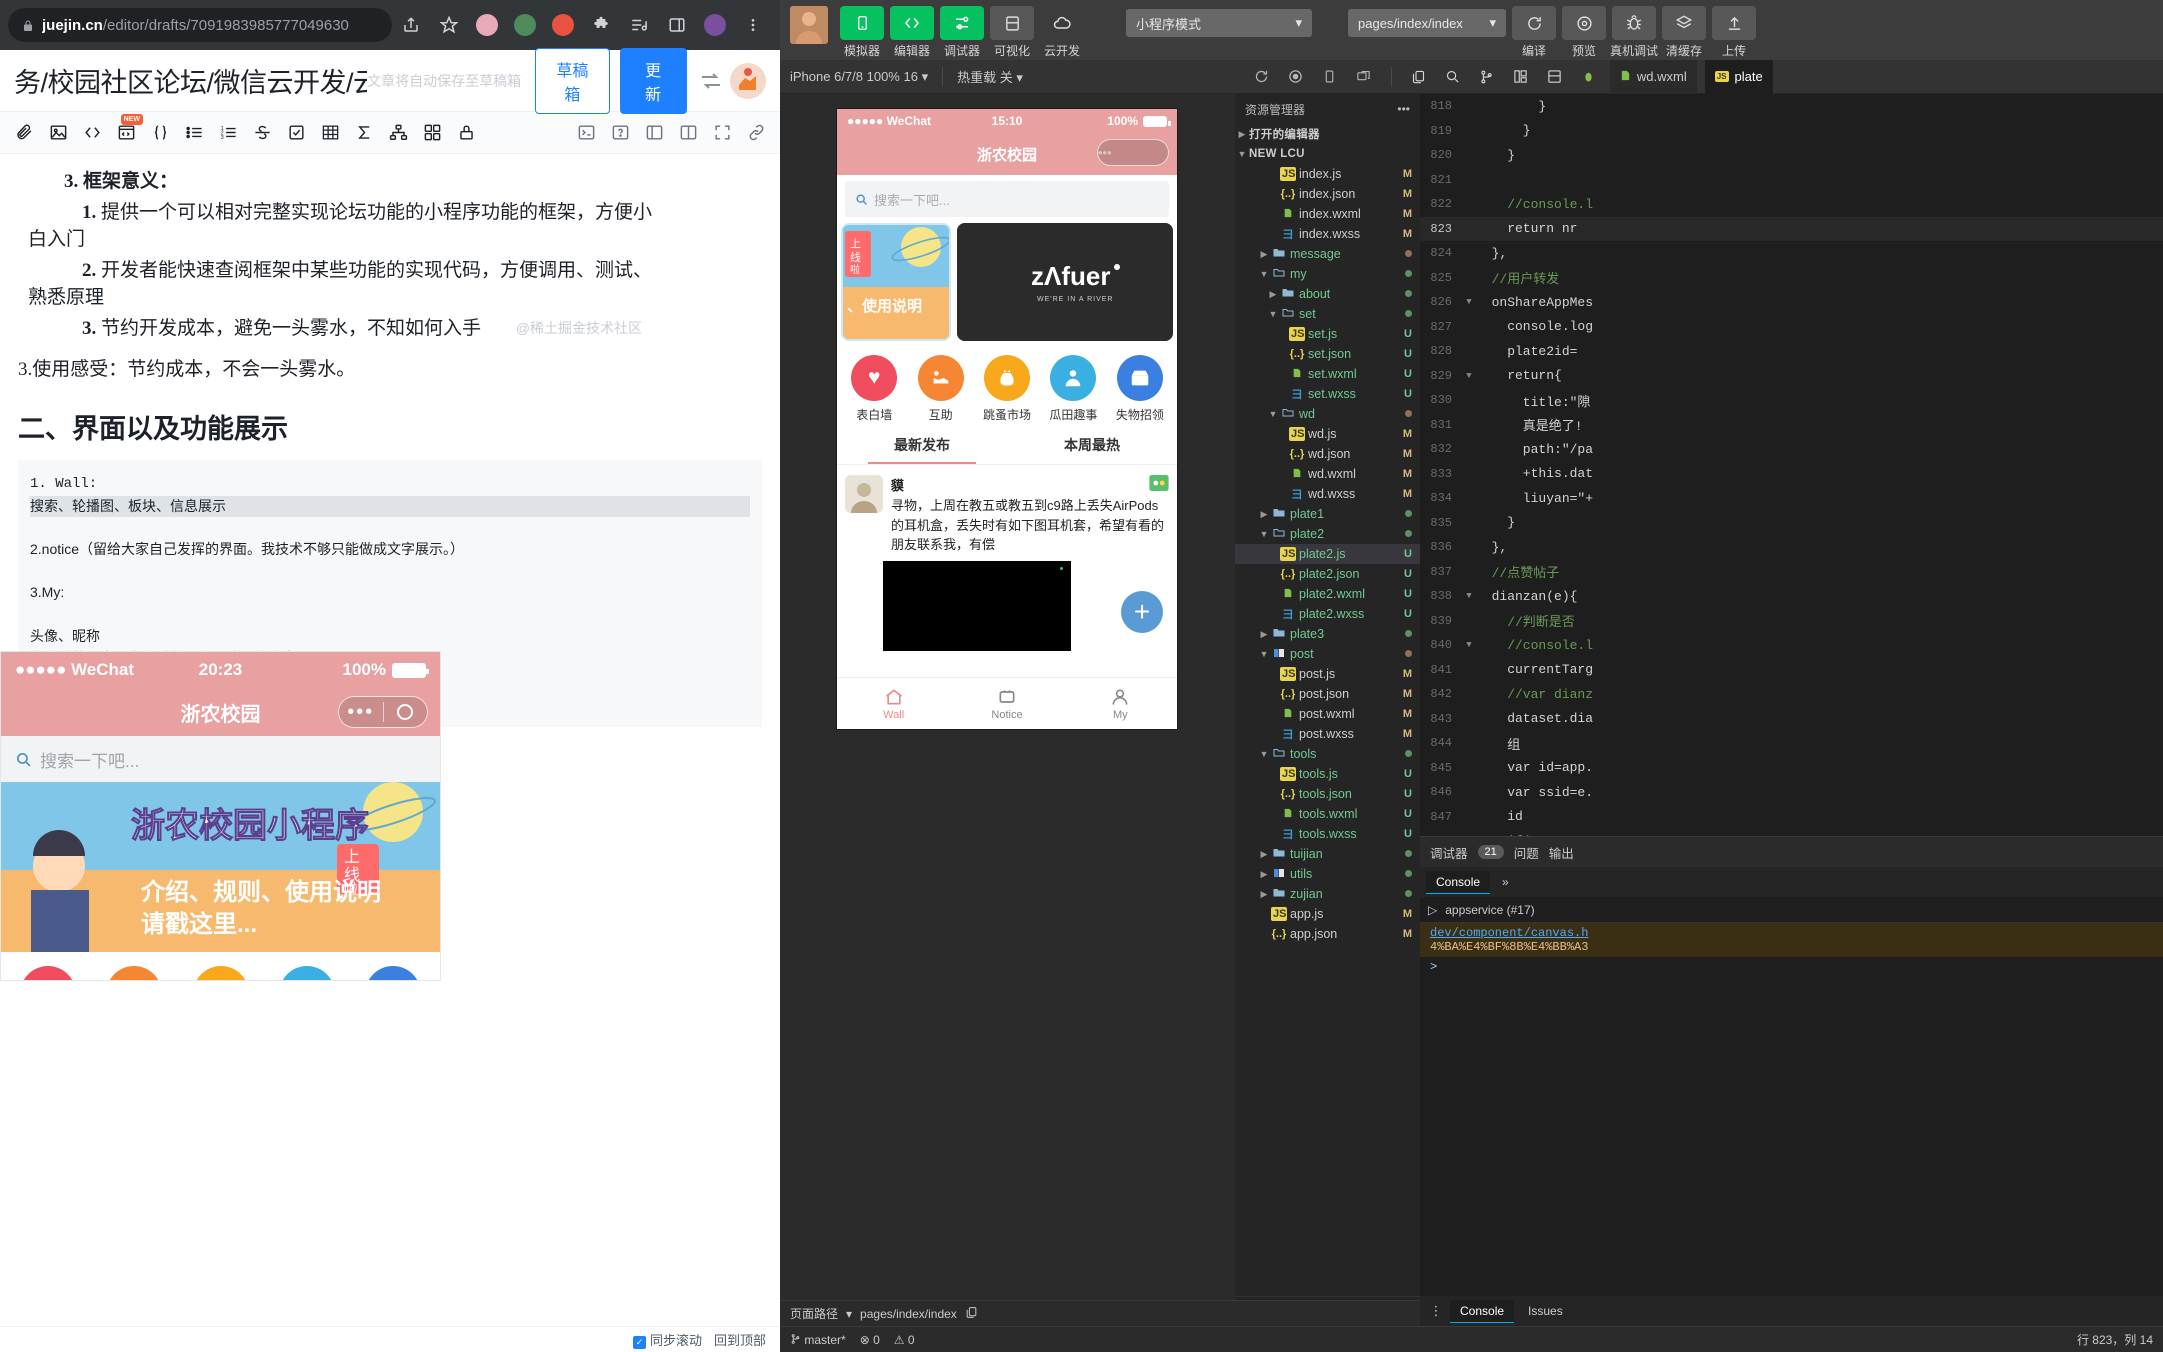 The image size is (2163, 1352). I want to click on explorer-folder-row: ▶ about, so click(1327, 294).